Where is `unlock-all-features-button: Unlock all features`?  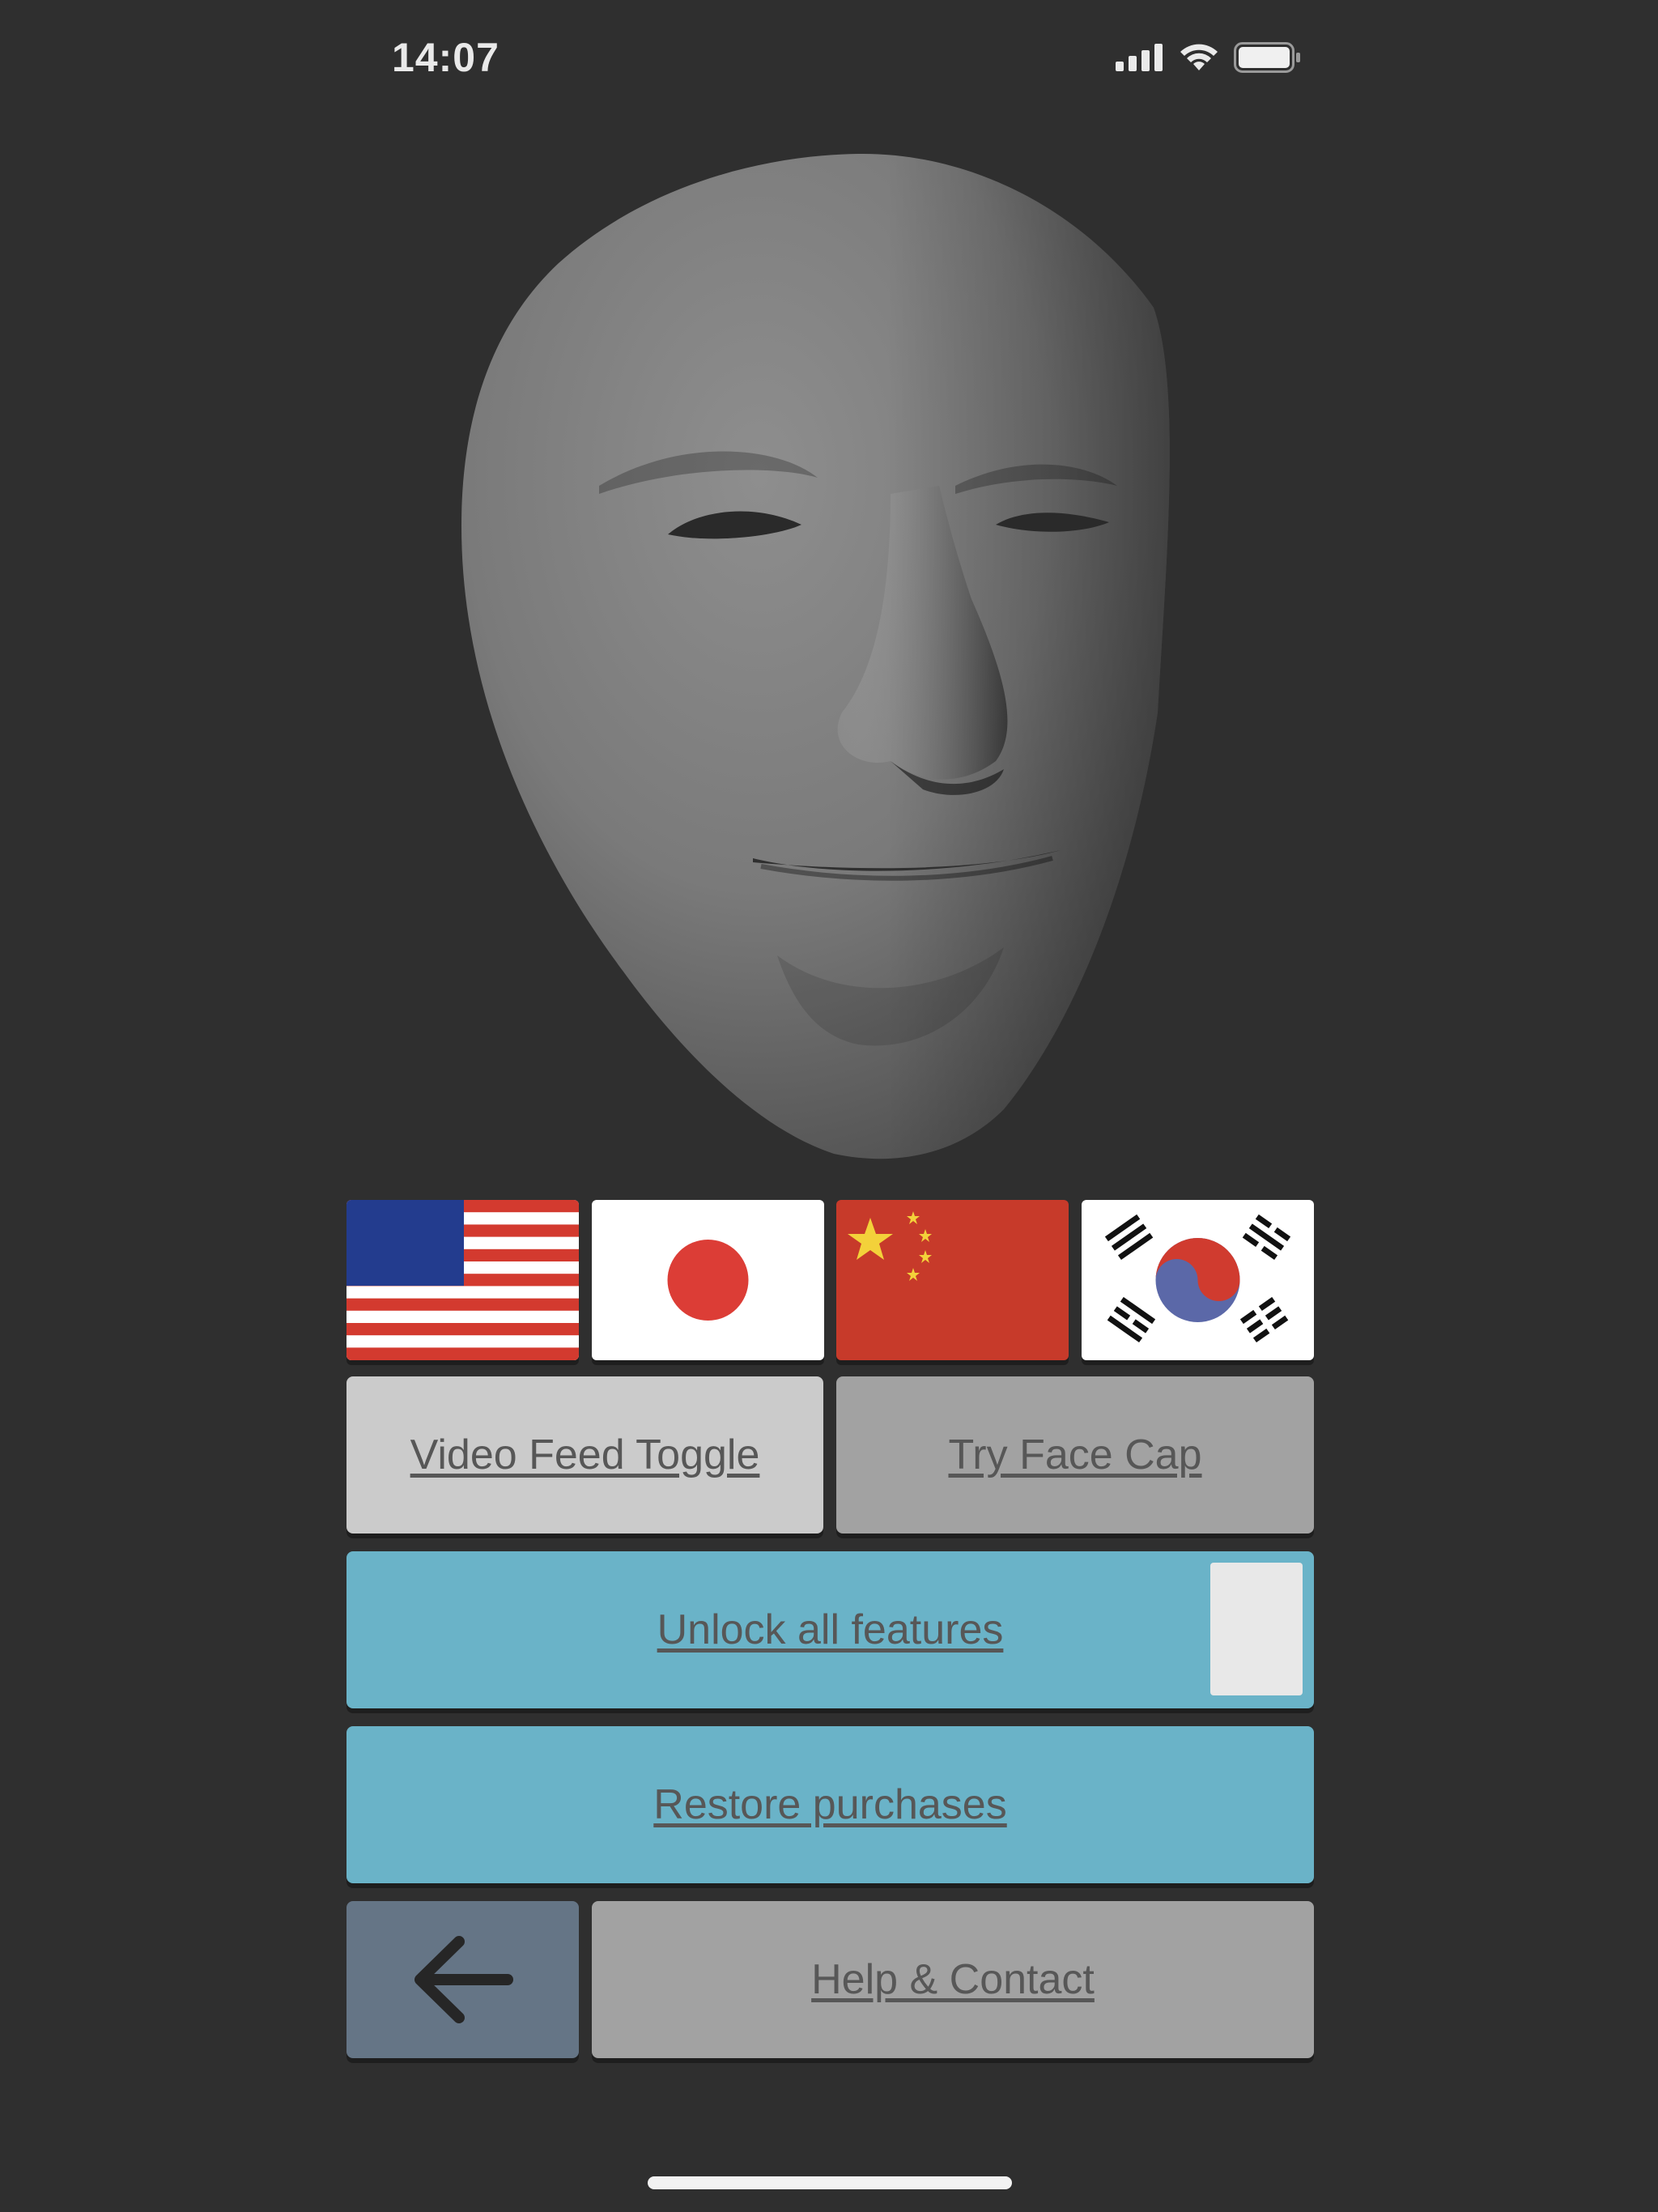
unlock-all-features-button: Unlock all features is located at coordinates (830, 1630).